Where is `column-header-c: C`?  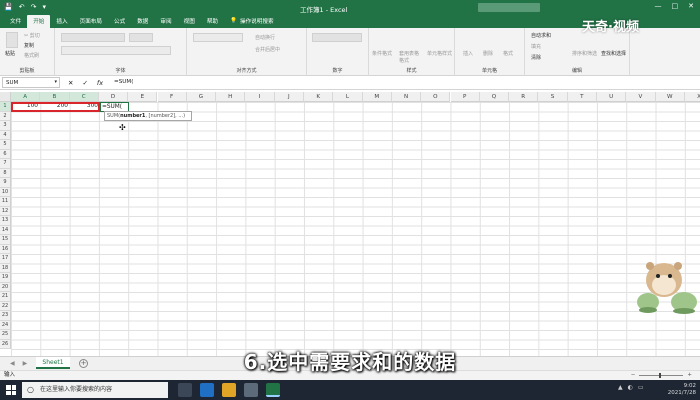 column-header-c: C is located at coordinates (84, 97).